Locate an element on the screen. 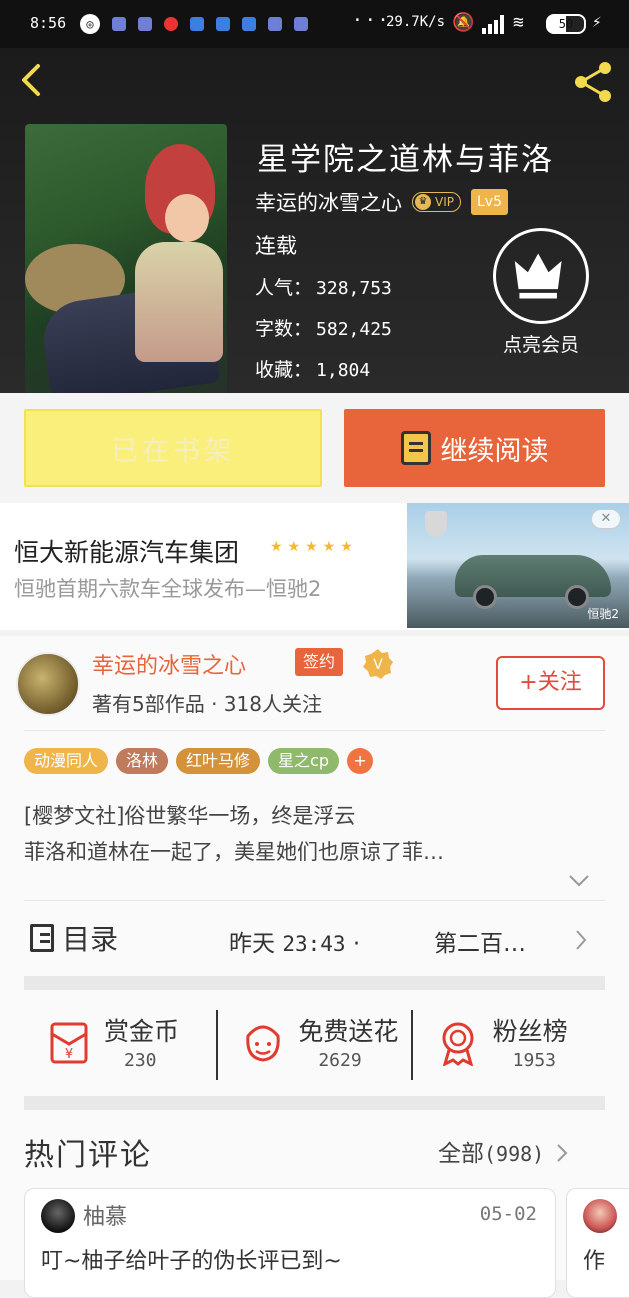 This screenshot has height=1298, width=629. ad-title: 恒大新能源汽车集团 is located at coordinates (127, 552).